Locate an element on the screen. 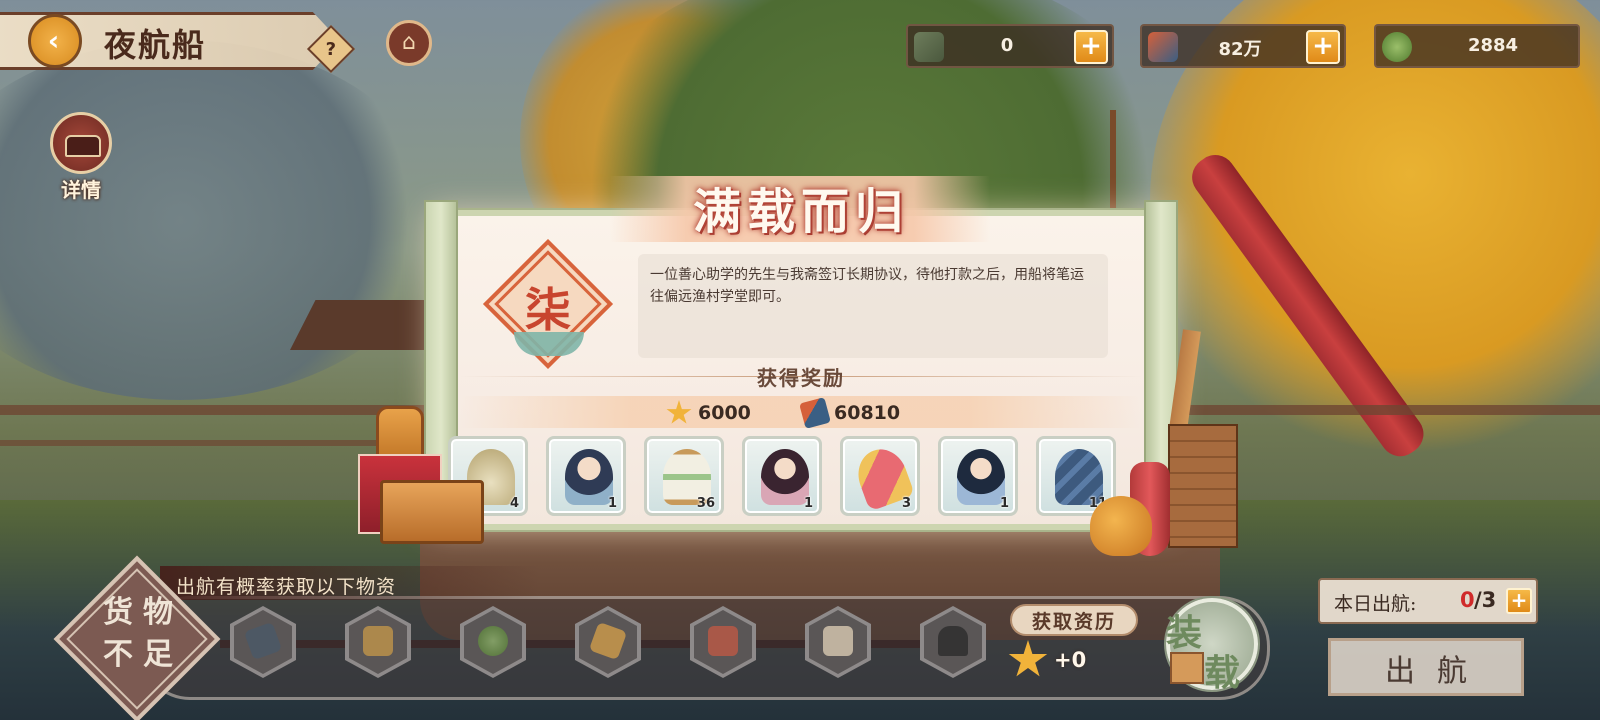 The width and height of the screenshot is (1600, 720). chest-icon is located at coordinates (81, 143).